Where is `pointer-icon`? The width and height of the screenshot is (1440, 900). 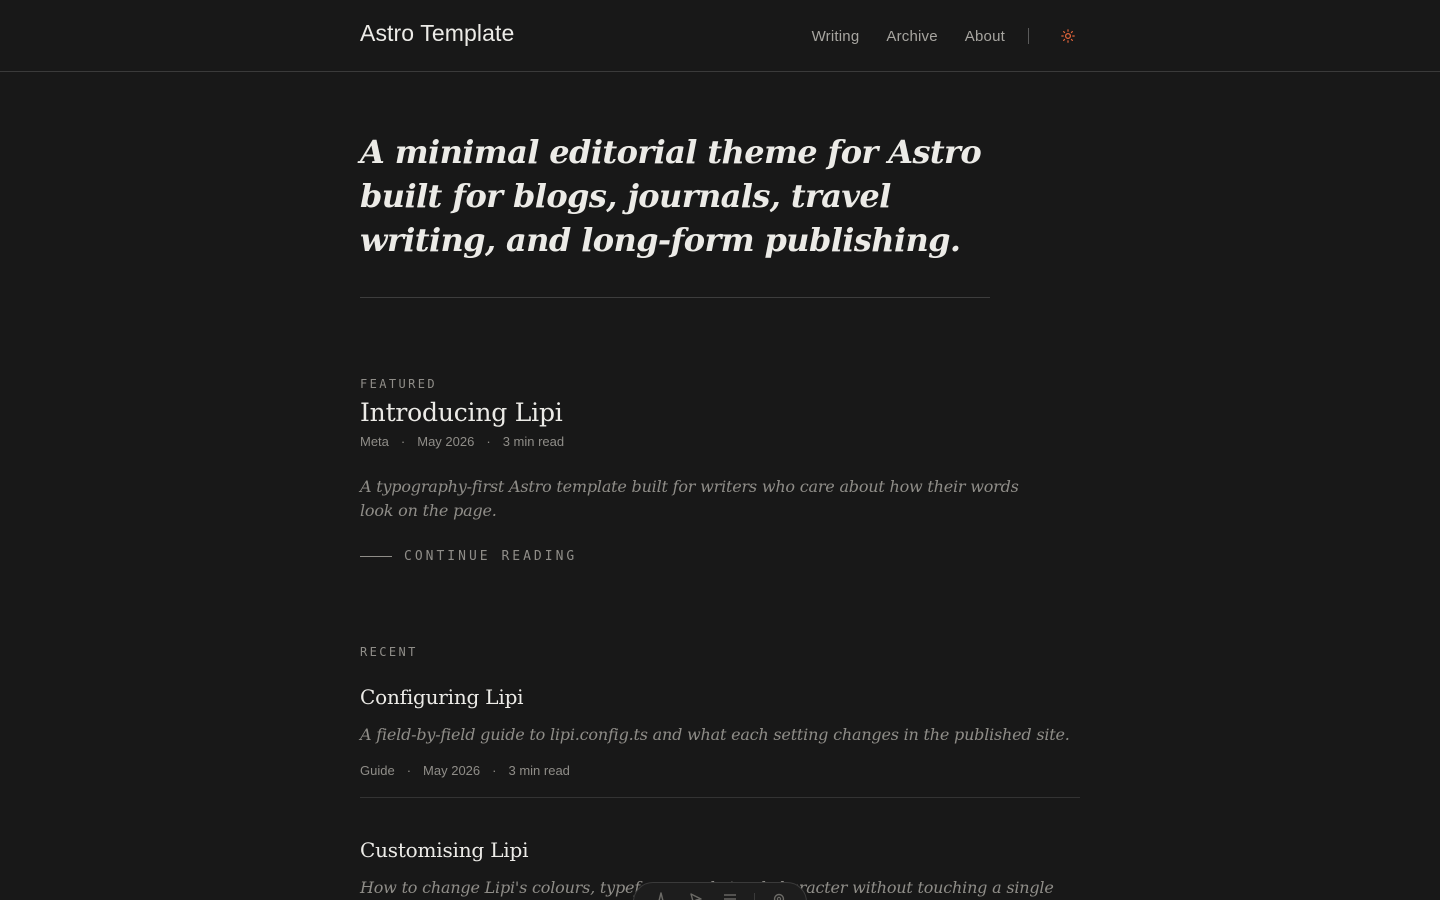 pointer-icon is located at coordinates (696, 896).